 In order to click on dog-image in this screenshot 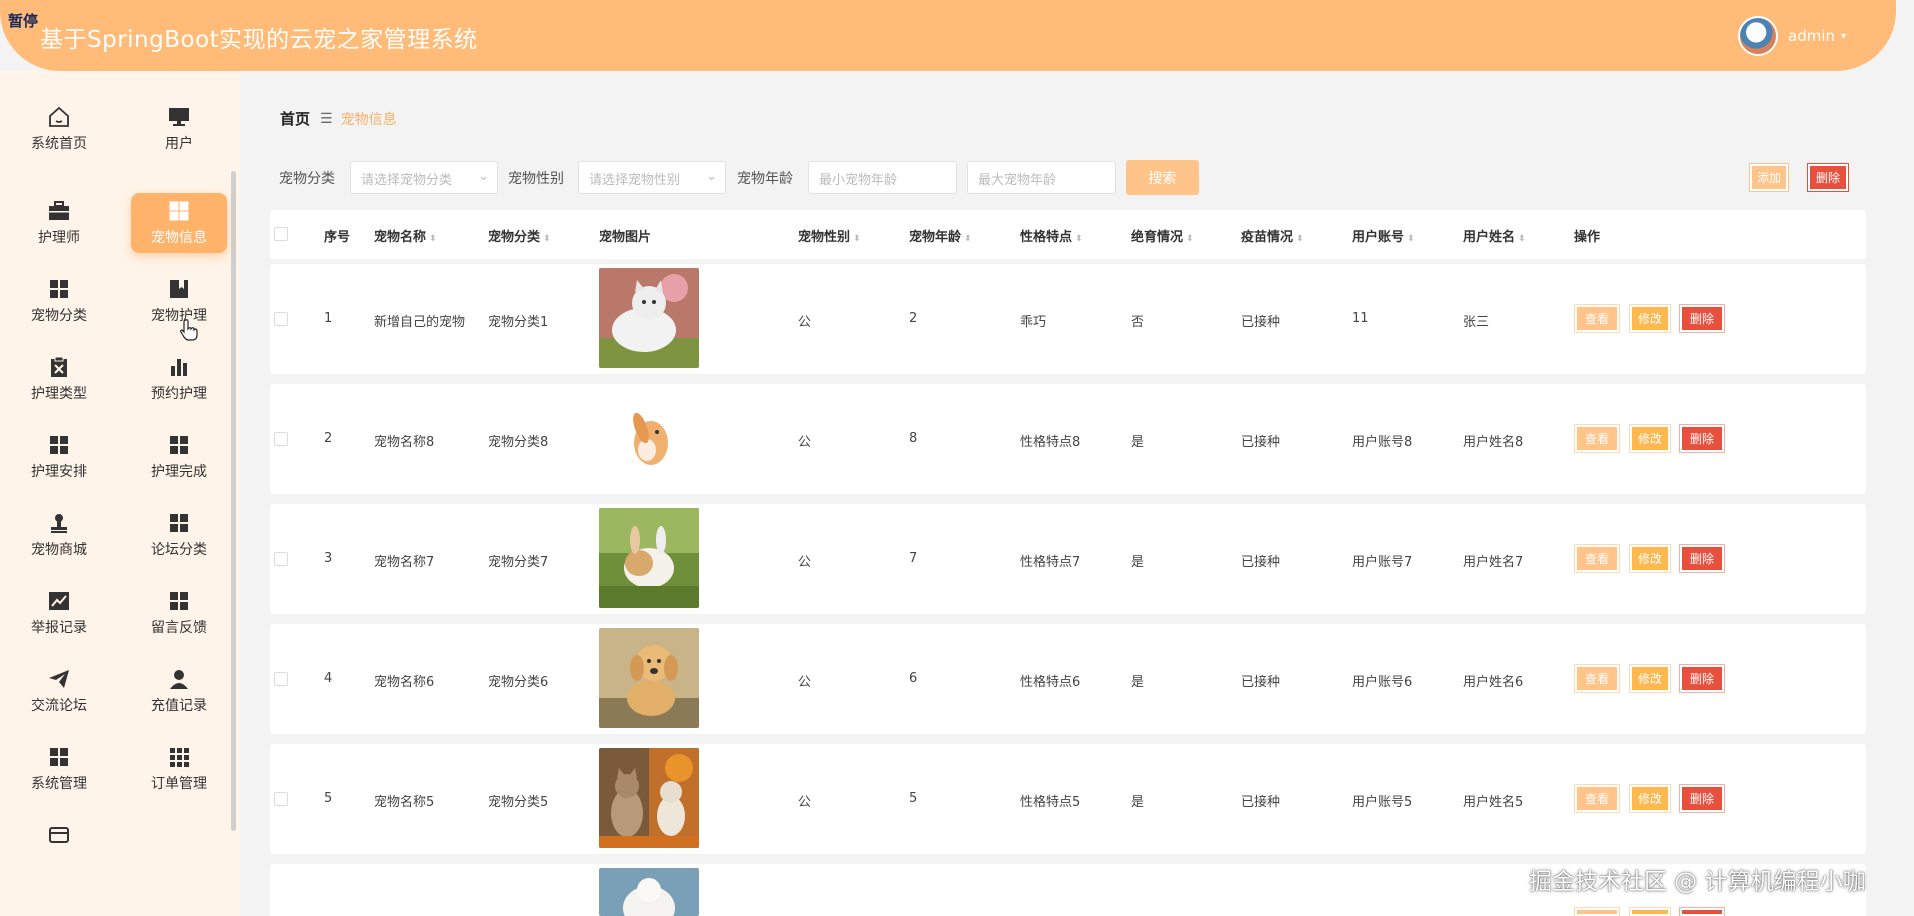, I will do `click(649, 892)`.